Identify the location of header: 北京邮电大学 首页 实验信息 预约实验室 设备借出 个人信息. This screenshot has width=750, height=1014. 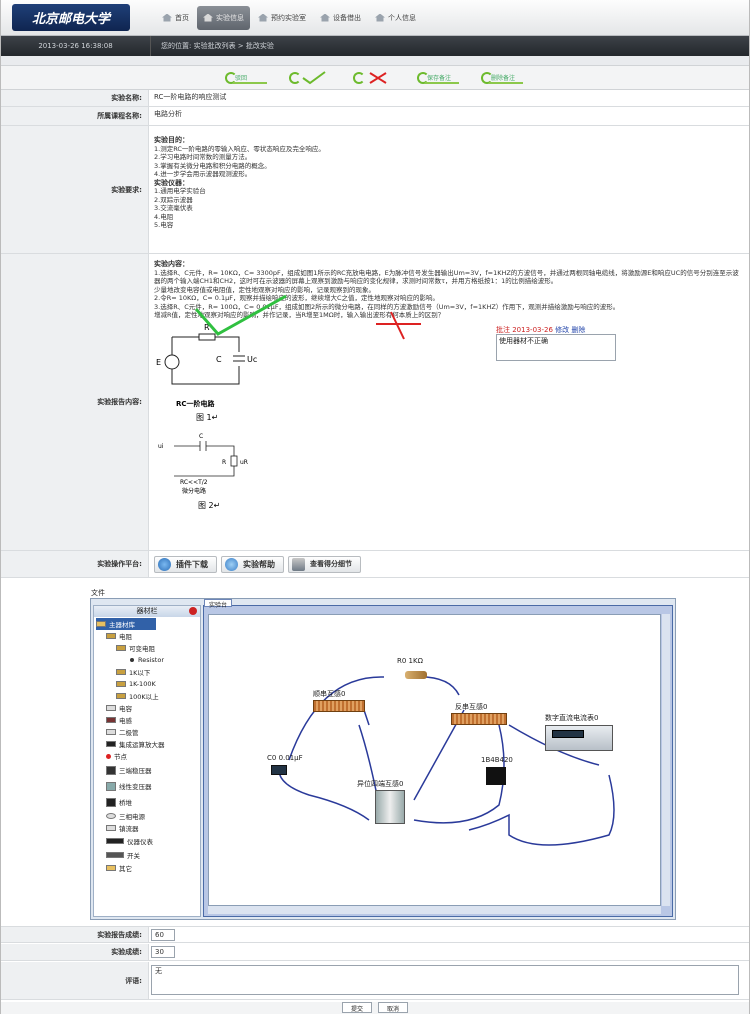
(375, 18).